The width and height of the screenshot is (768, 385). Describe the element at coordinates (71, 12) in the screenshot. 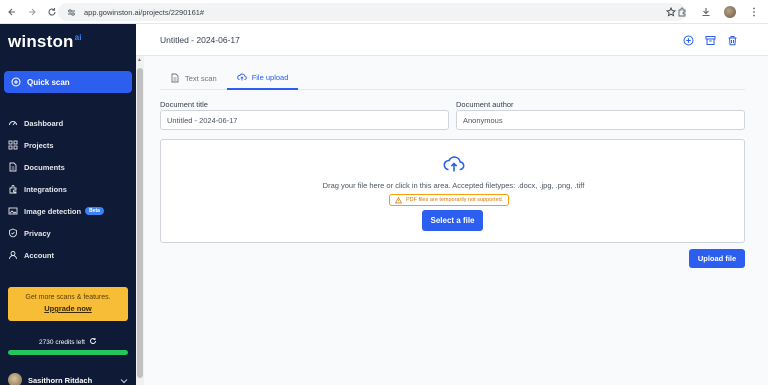

I see `site-info-icon` at that location.